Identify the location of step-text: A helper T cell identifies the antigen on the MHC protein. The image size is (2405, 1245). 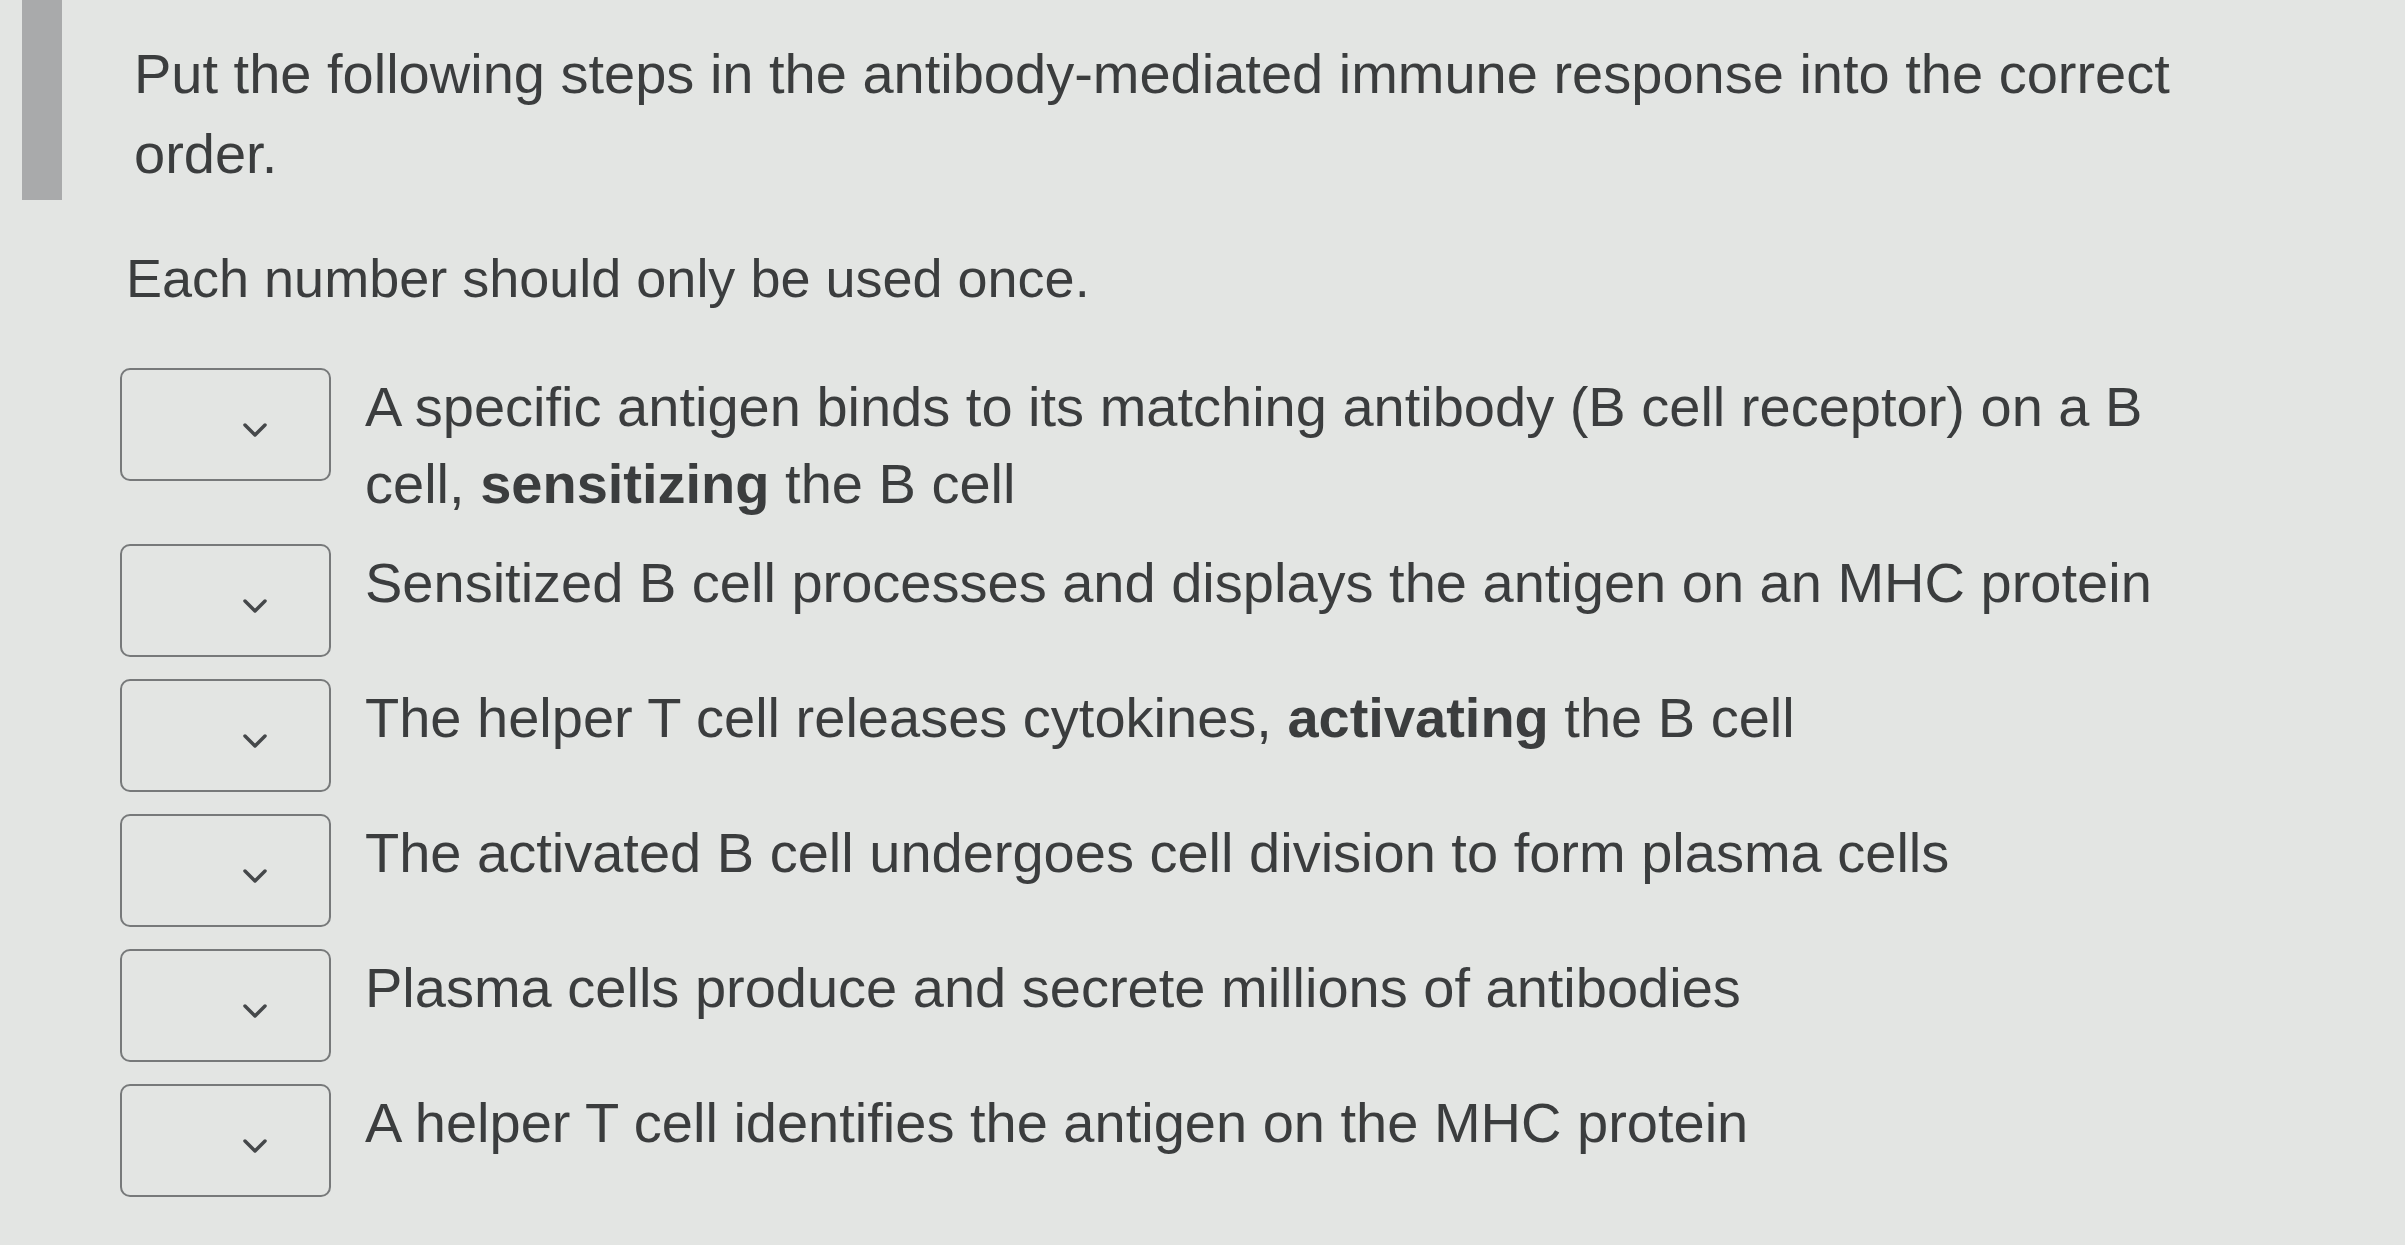
(1057, 1123).